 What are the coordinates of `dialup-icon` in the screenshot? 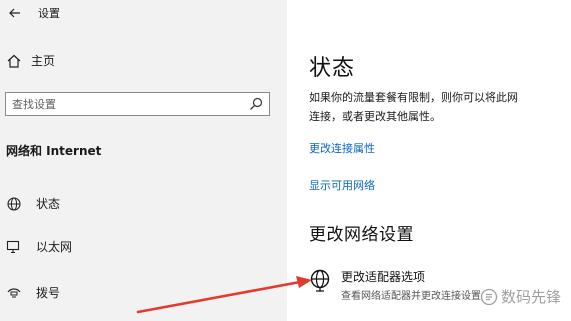 It's located at (14, 292).